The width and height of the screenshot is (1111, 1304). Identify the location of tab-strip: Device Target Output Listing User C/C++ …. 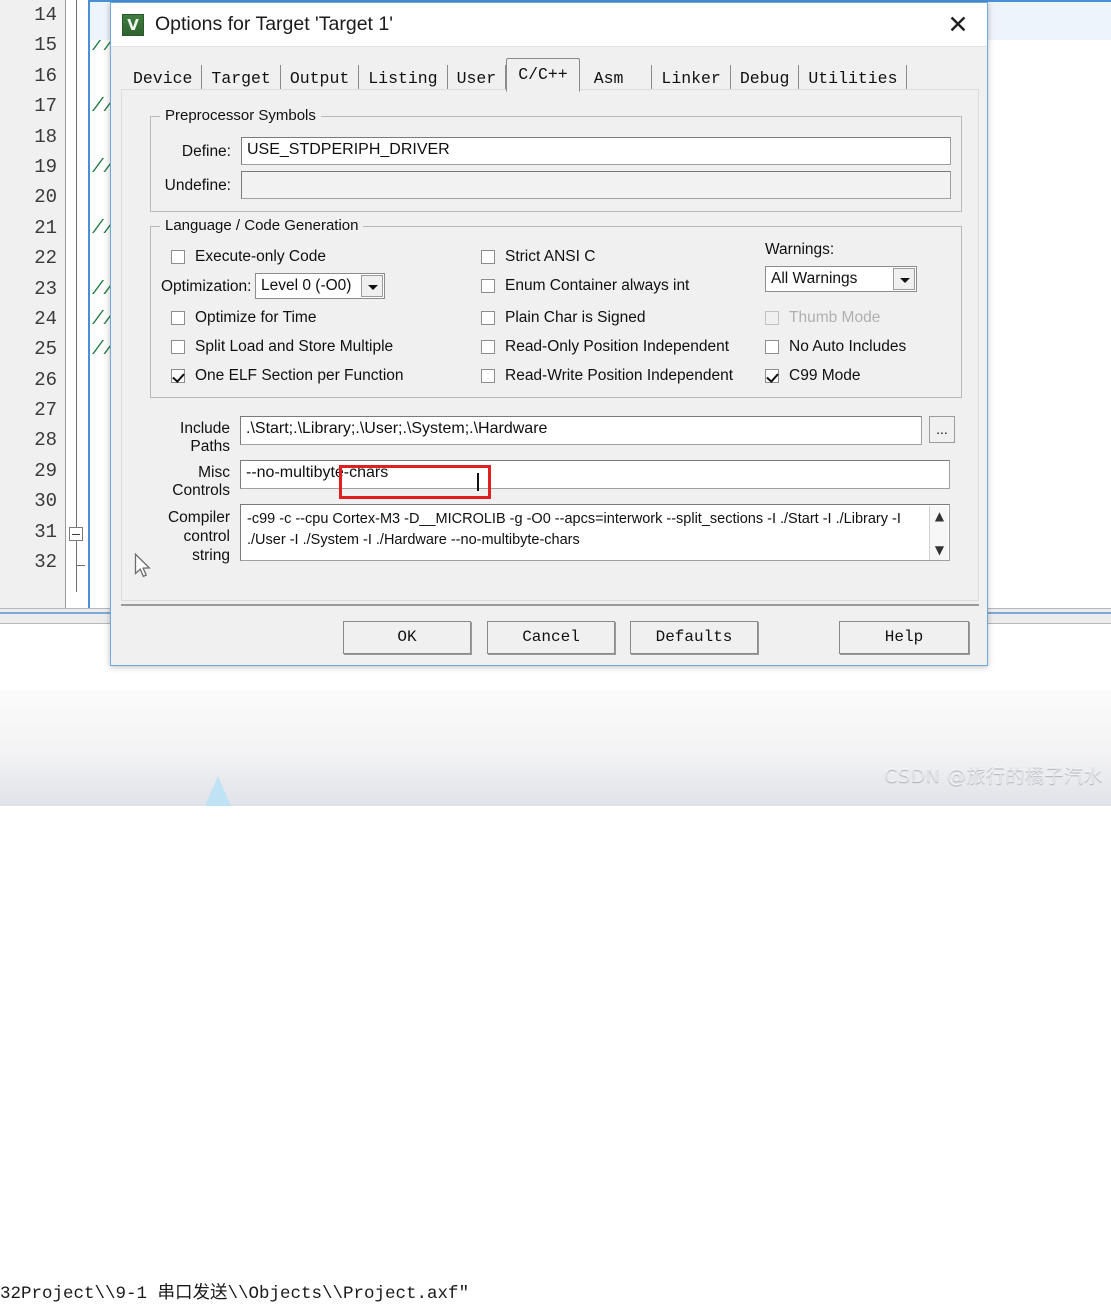
(549, 70).